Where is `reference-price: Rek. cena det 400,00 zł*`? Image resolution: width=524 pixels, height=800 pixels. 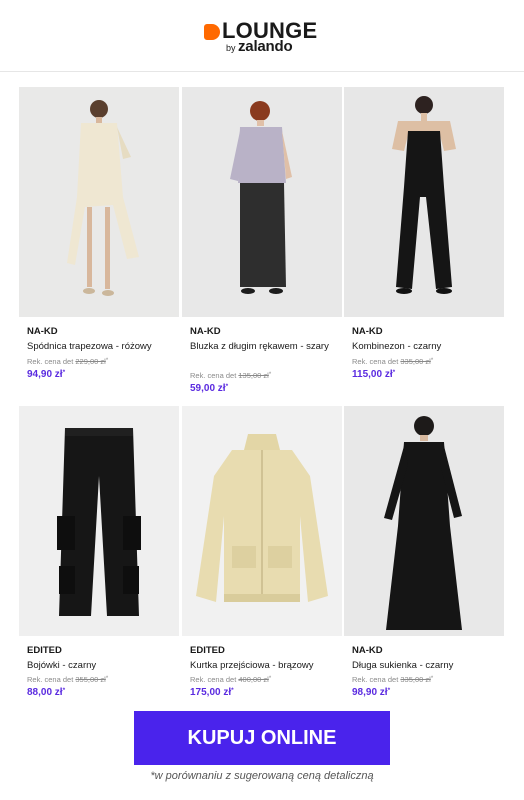
reference-price: Rek. cena det 400,00 zł* is located at coordinates (230, 679).